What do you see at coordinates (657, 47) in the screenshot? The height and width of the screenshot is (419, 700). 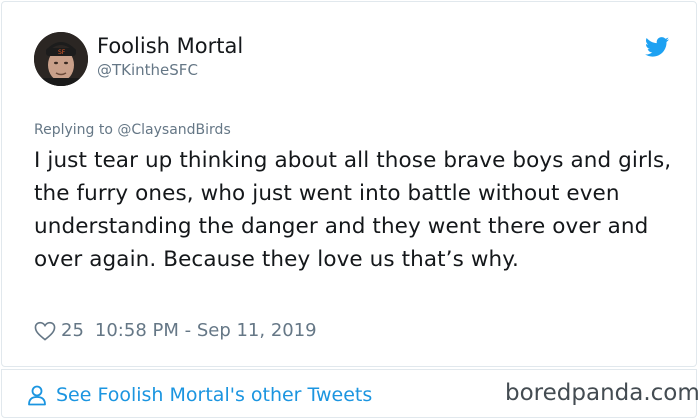 I see `twitter-bird-icon` at bounding box center [657, 47].